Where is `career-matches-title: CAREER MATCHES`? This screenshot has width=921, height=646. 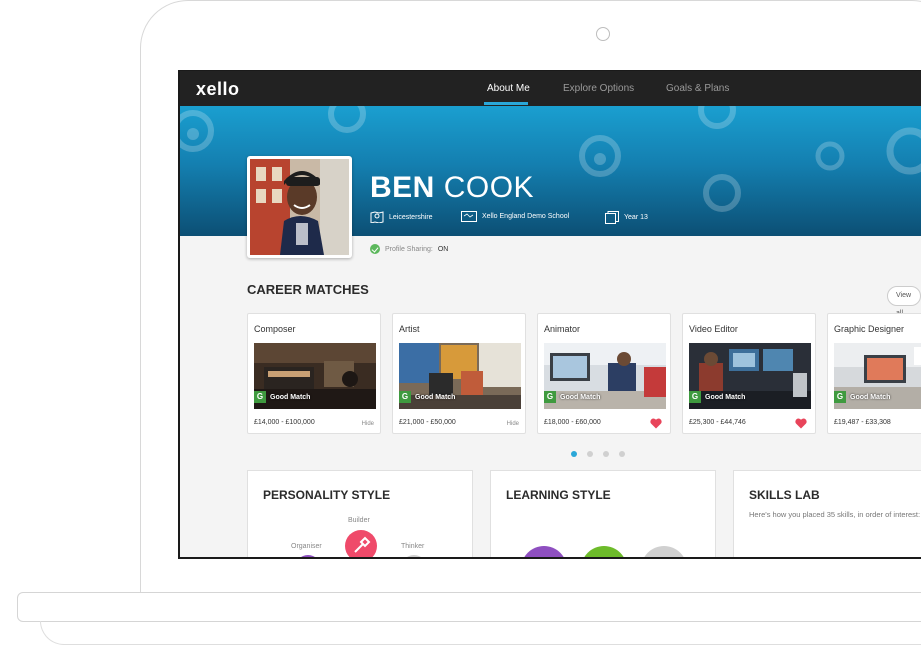 career-matches-title: CAREER MATCHES is located at coordinates (308, 289).